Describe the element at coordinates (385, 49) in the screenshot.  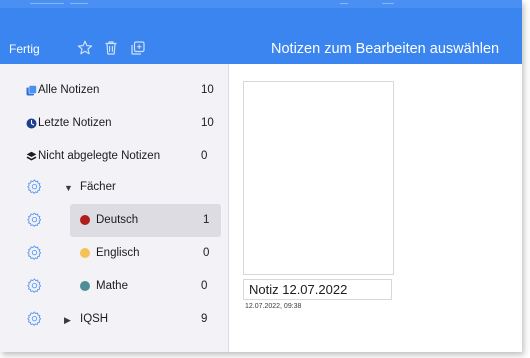
I see `page-title: Notizen zum Bearbeiten auswählen` at that location.